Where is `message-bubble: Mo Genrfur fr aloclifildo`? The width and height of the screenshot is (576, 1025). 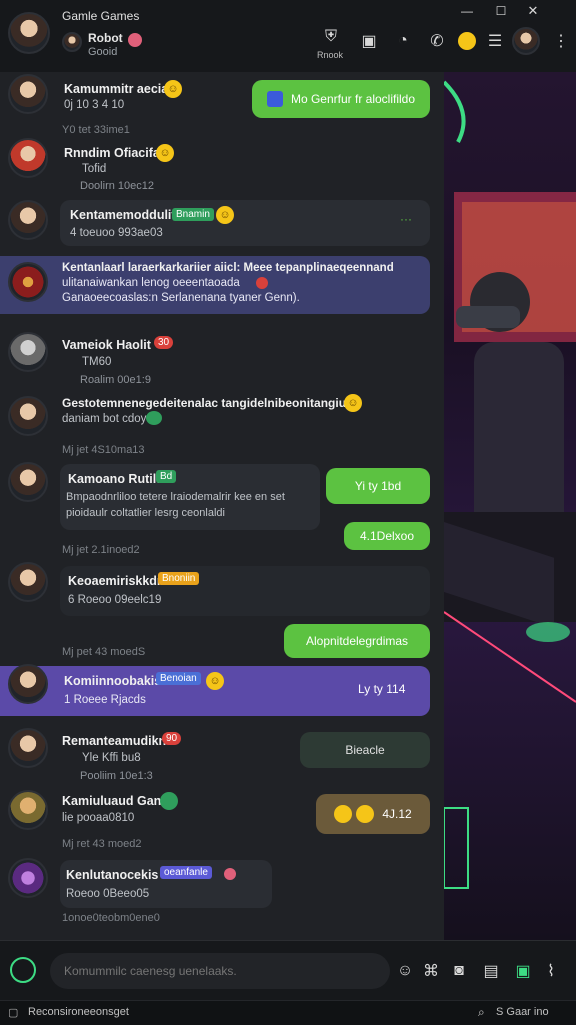
message-bubble: Mo Genrfur fr aloclifildo is located at coordinates (341, 99).